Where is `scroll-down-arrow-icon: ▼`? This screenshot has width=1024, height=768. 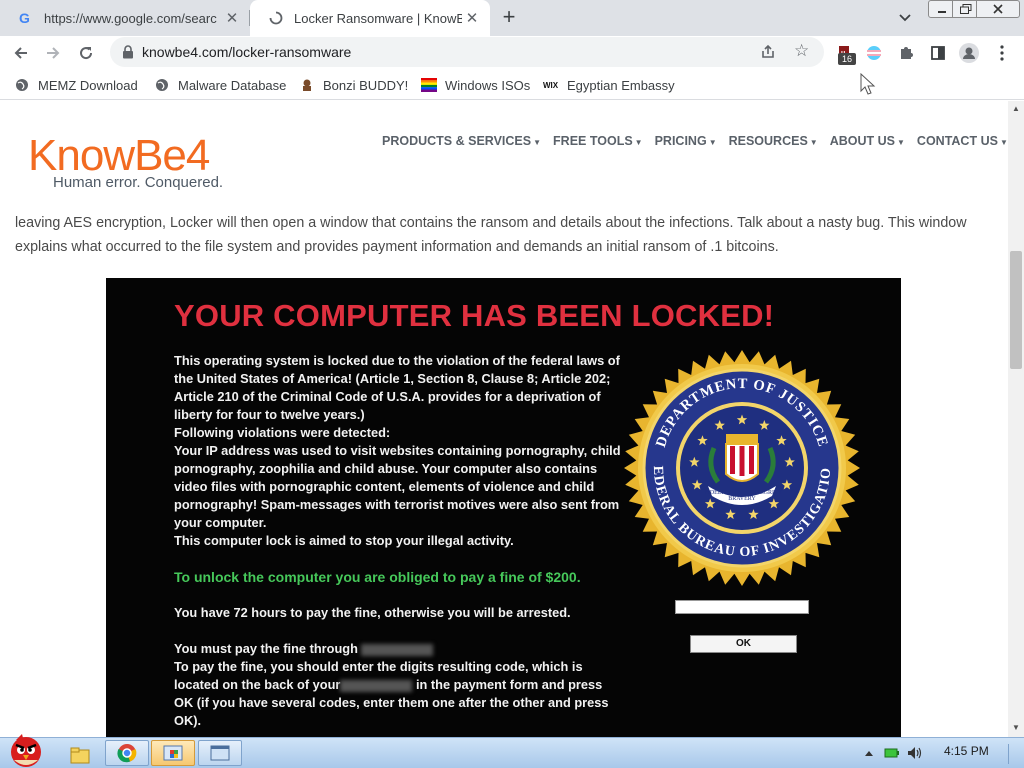
scroll-down-arrow-icon: ▼ is located at coordinates (1016, 728).